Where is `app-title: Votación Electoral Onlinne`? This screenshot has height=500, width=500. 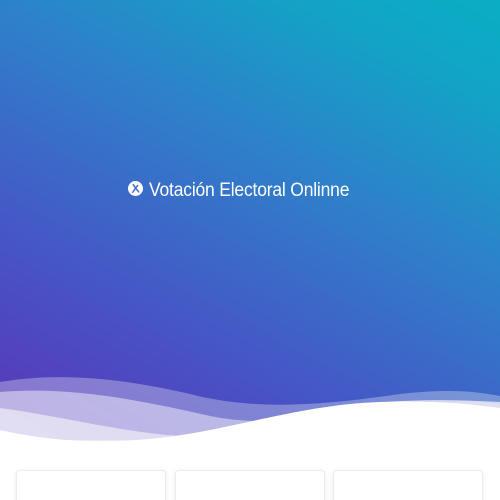 app-title: Votación Electoral Onlinne is located at coordinates (248, 190).